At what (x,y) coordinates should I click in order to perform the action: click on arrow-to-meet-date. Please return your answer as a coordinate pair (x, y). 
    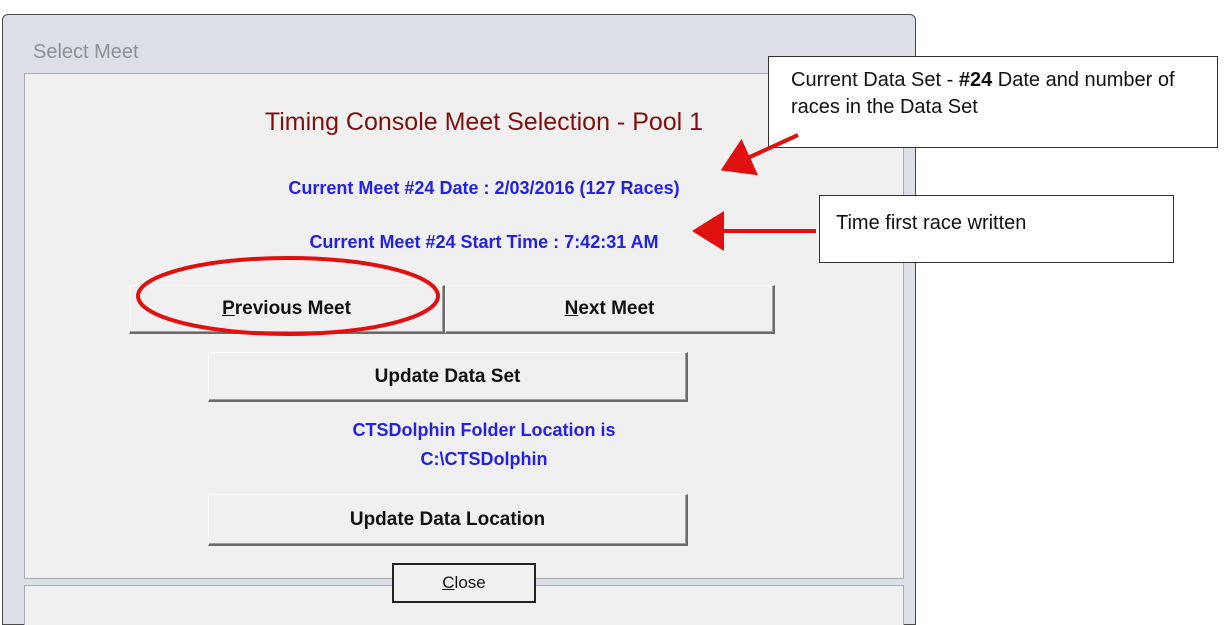
    Looking at the image, I should click on (759, 154).